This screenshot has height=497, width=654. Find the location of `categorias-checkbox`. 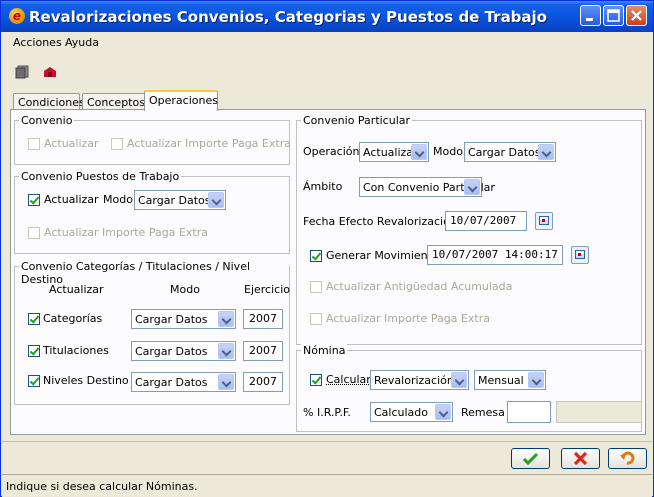

categorias-checkbox is located at coordinates (34, 319).